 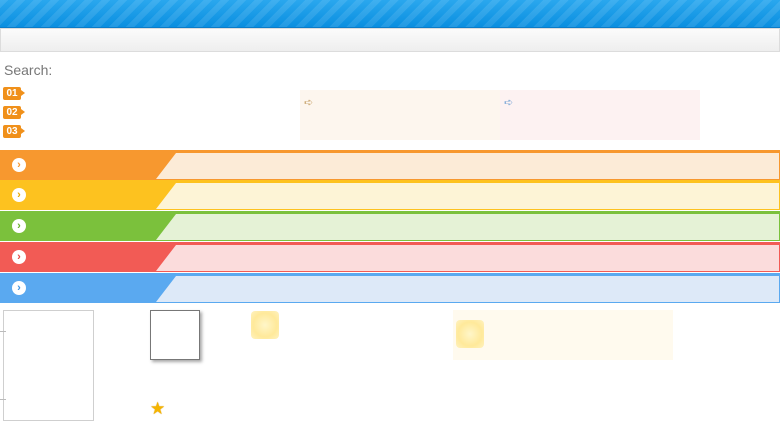 What do you see at coordinates (14, 93) in the screenshot?
I see `step-badge-1: 01` at bounding box center [14, 93].